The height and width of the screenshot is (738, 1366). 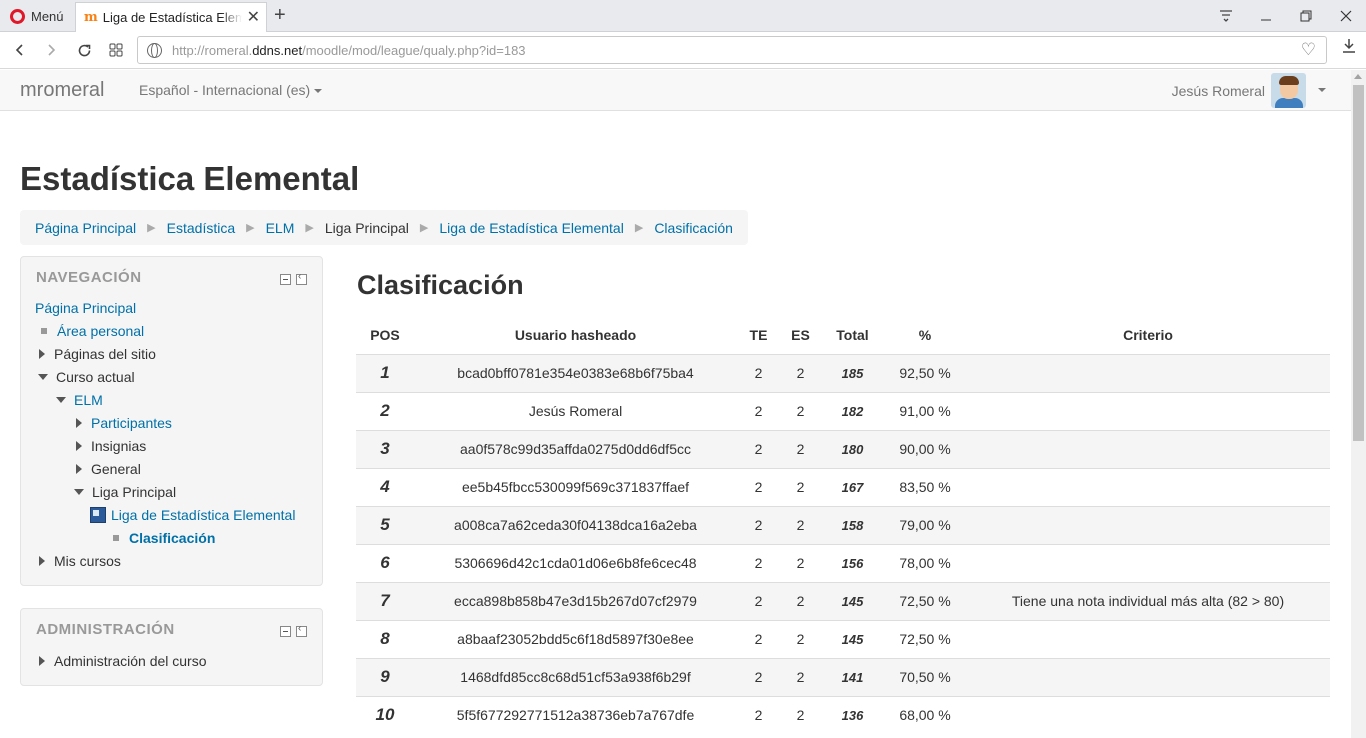 What do you see at coordinates (95, 377) in the screenshot?
I see `nav-item-label: Curso actual` at bounding box center [95, 377].